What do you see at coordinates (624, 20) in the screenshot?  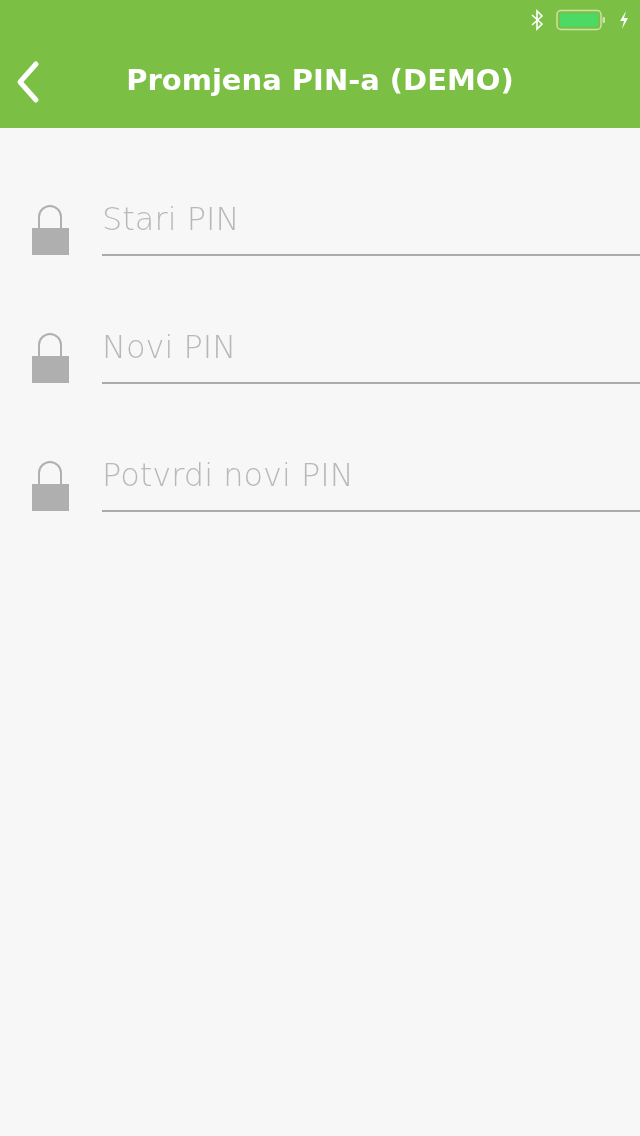 I see `charging-icon` at bounding box center [624, 20].